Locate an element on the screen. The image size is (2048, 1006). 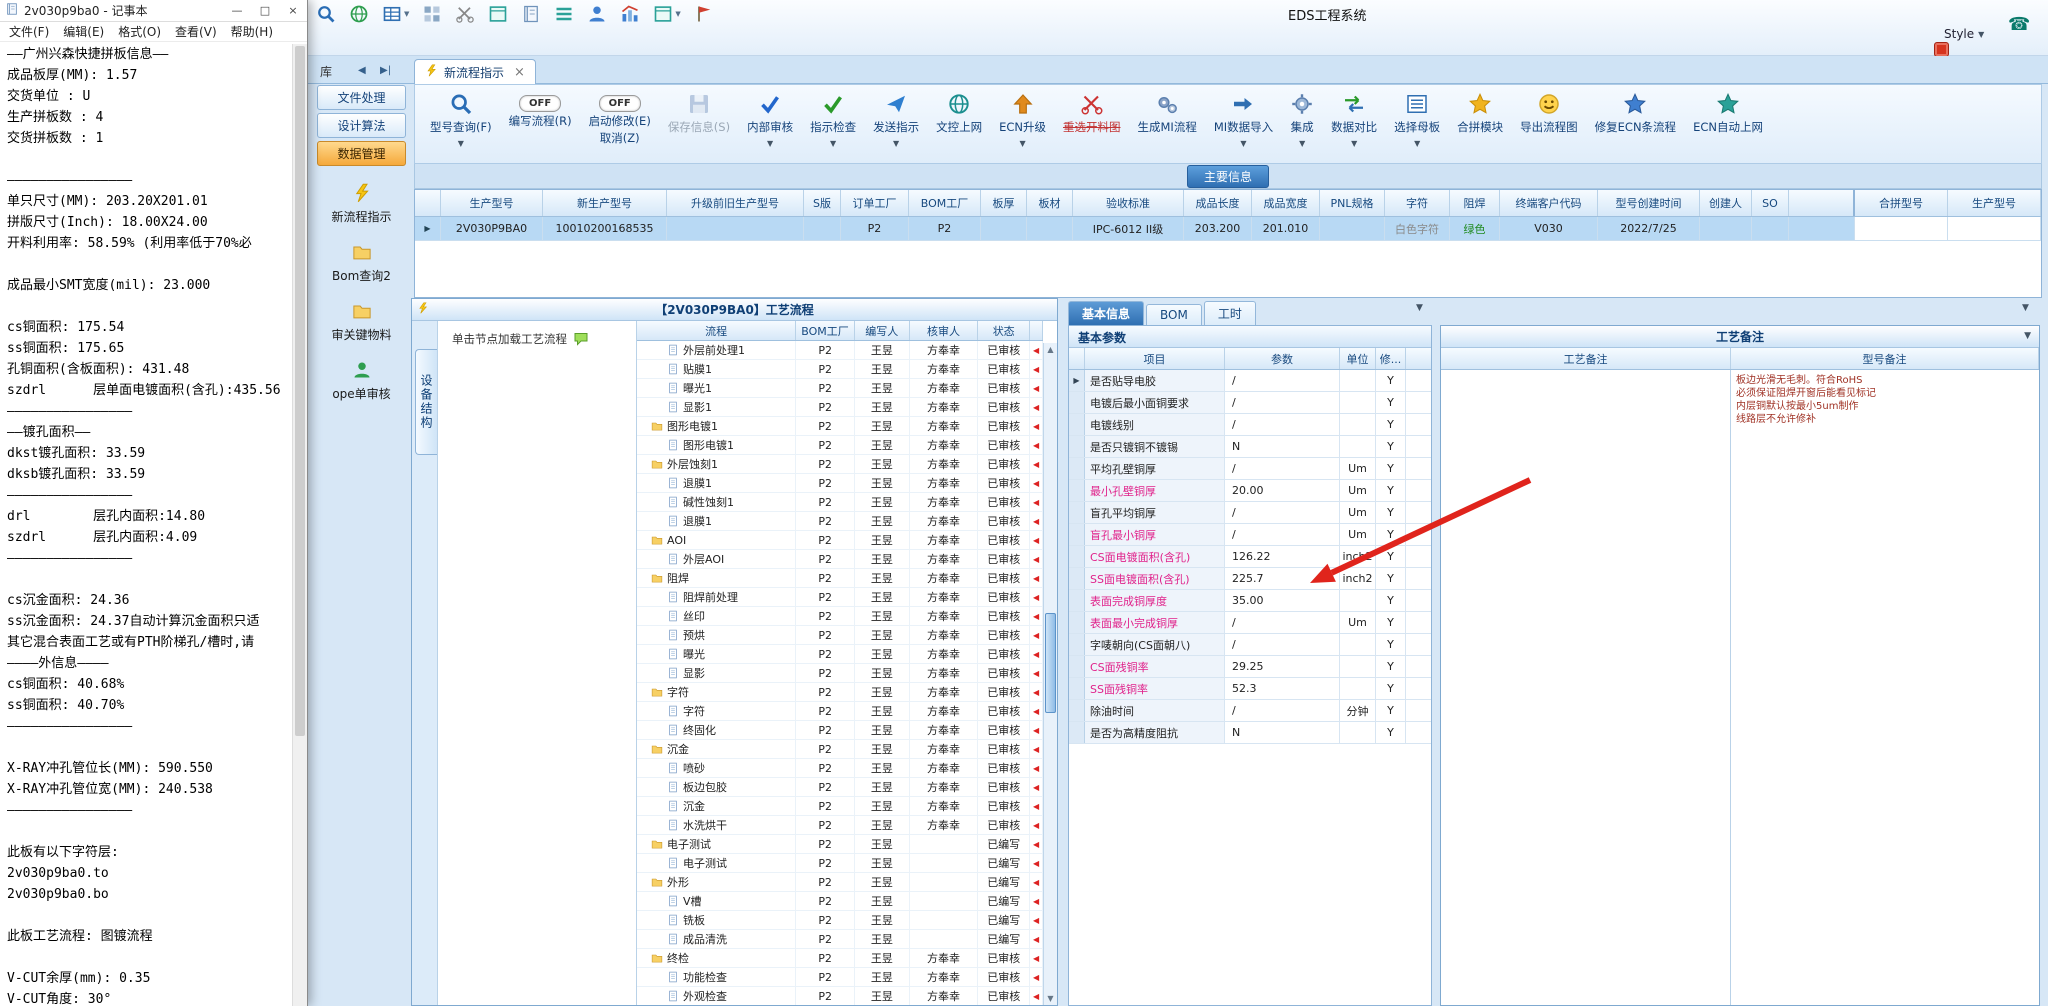
column-header: SO is located at coordinates (1770, 203).